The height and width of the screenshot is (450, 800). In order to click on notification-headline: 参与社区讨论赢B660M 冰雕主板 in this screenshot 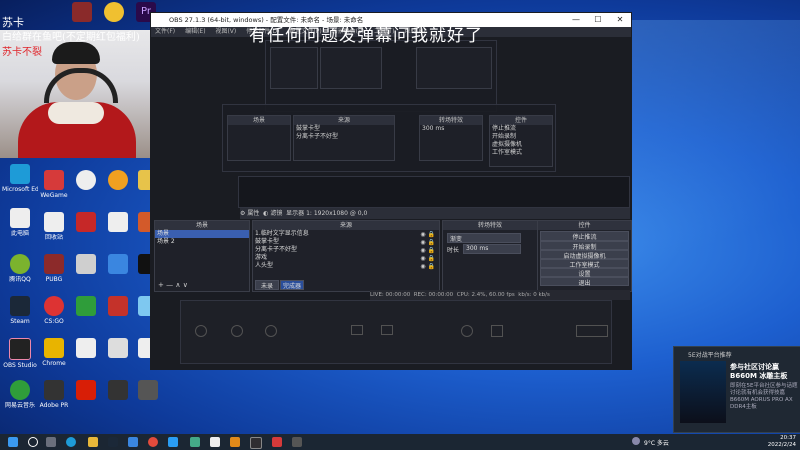, I will do `click(759, 371)`.